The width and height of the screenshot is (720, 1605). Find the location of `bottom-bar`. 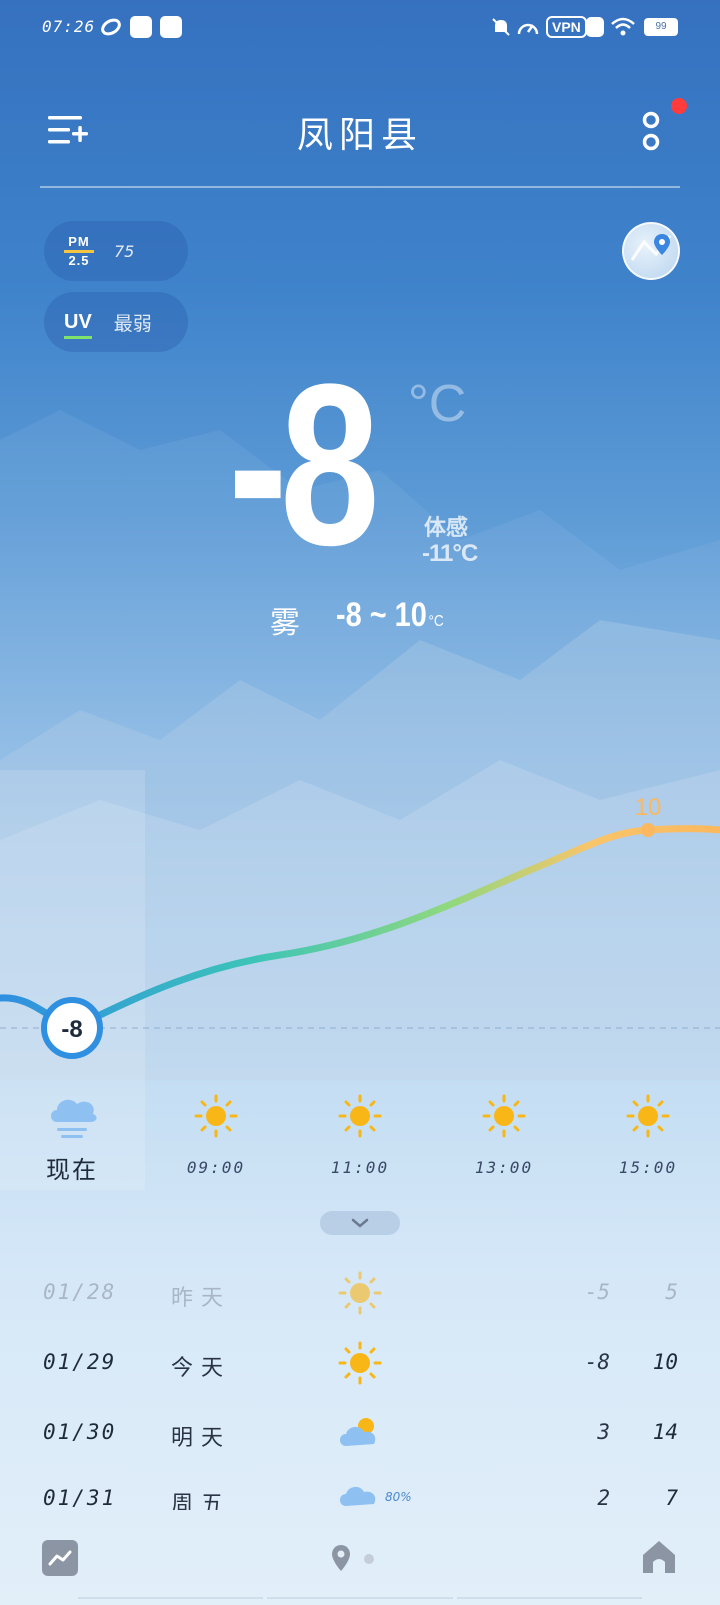

bottom-bar is located at coordinates (360, 1560).